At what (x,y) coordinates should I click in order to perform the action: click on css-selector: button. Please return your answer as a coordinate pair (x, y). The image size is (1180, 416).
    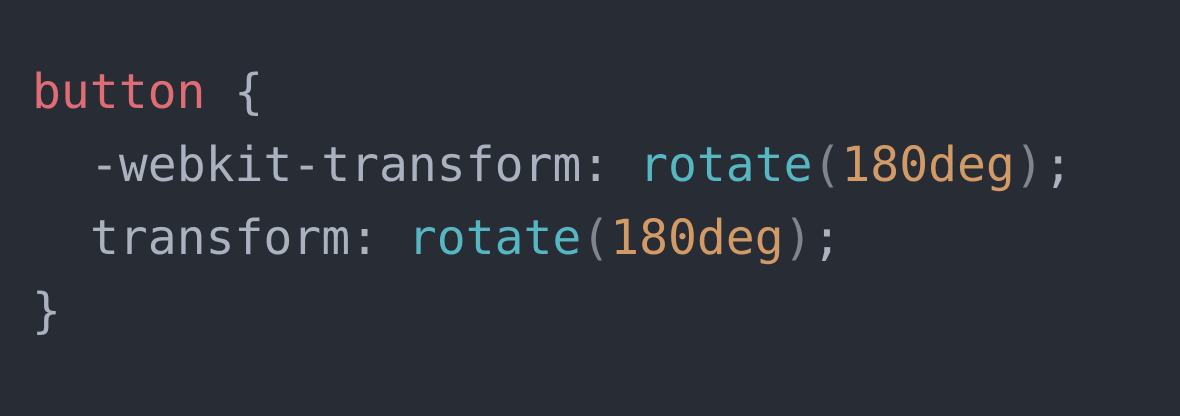
    Looking at the image, I should click on (119, 92).